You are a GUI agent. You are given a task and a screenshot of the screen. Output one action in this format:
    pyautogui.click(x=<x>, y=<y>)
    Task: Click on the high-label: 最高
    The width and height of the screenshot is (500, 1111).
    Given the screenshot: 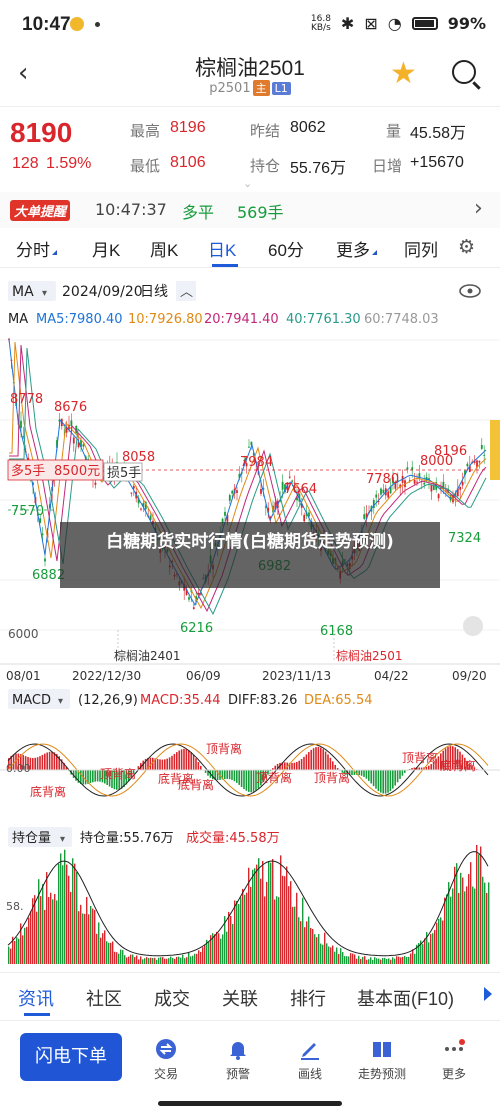 What is the action you would take?
    pyautogui.click(x=145, y=131)
    